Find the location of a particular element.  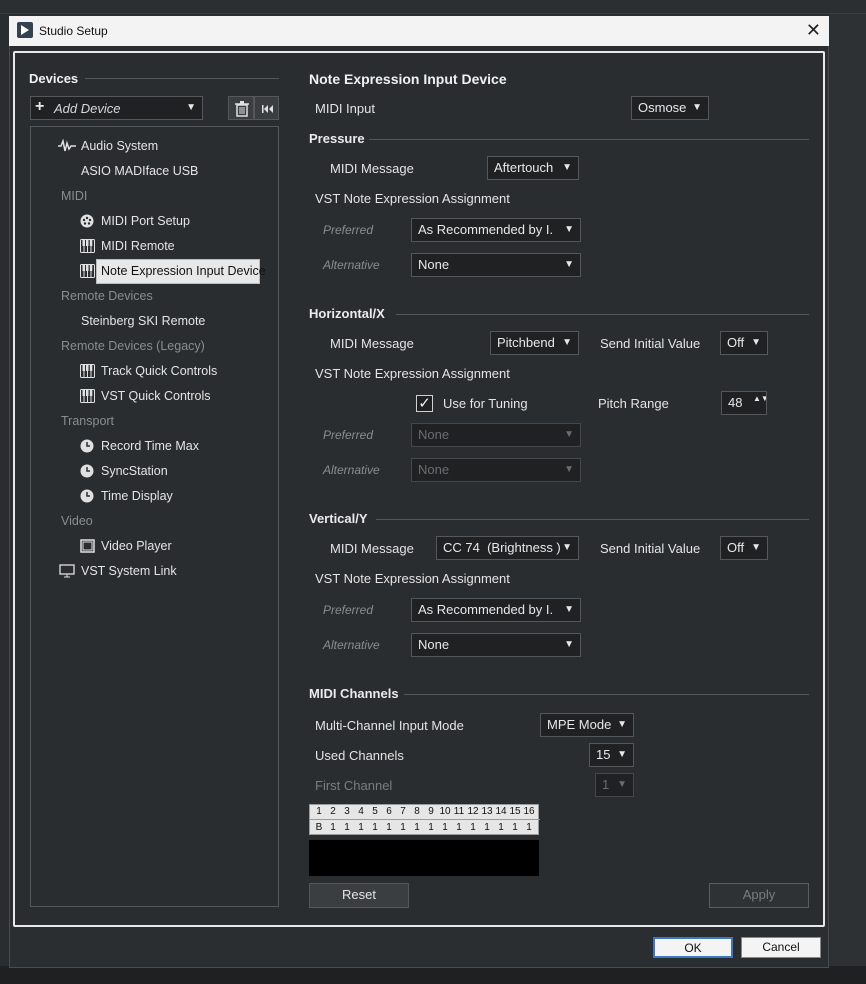

use-for-tuning-checkbox: ✓ is located at coordinates (424, 403).